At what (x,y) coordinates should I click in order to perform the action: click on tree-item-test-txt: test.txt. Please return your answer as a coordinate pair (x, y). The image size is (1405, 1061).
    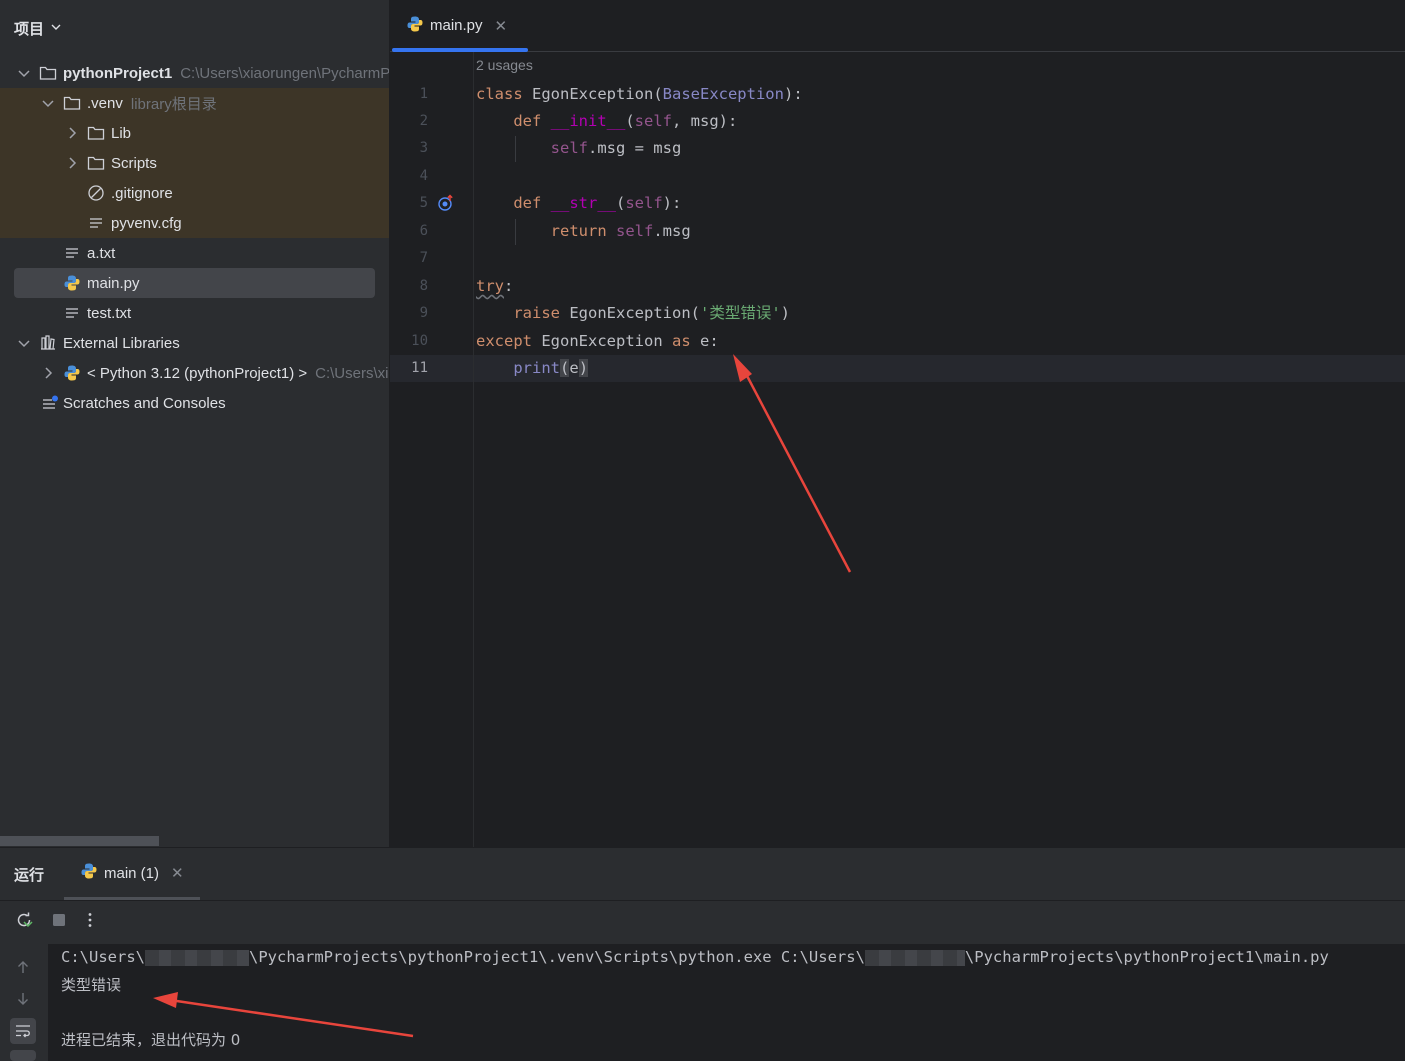
    Looking at the image, I should click on (194, 313).